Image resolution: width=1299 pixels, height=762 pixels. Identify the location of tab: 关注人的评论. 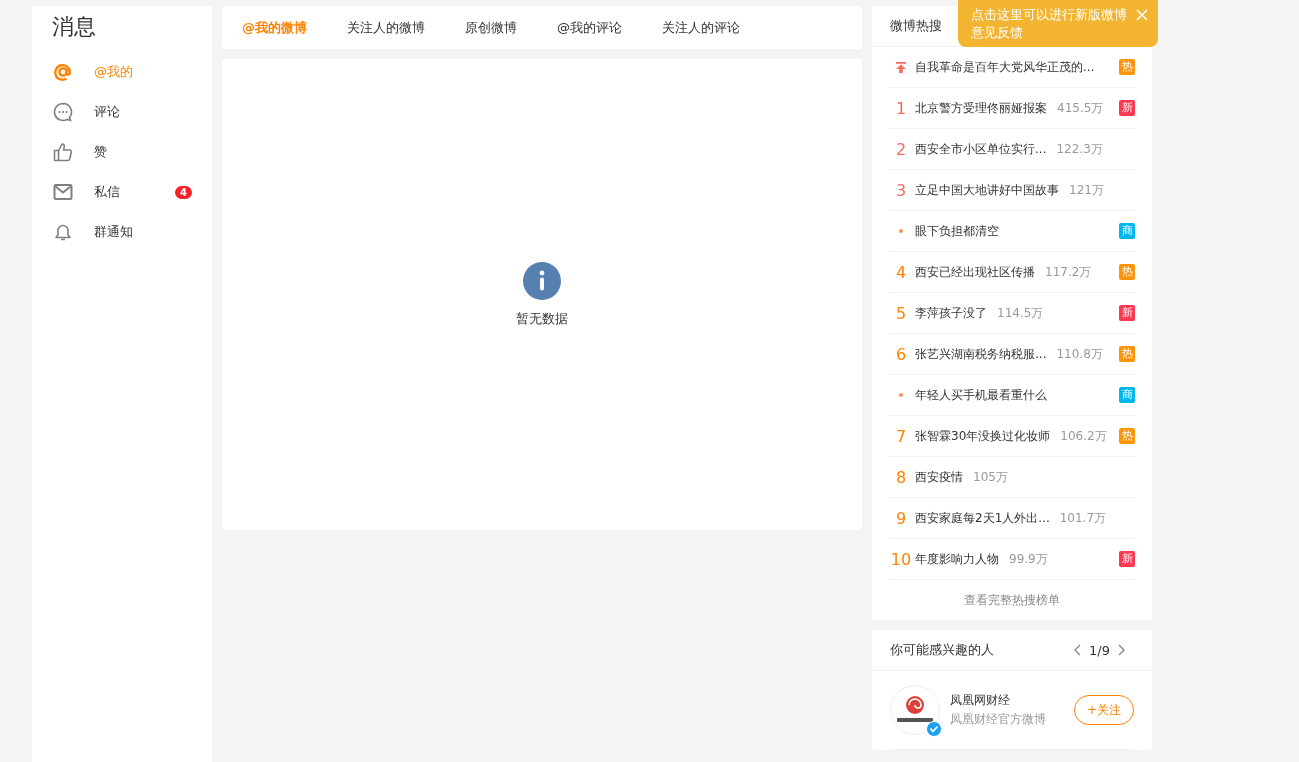
(711, 27).